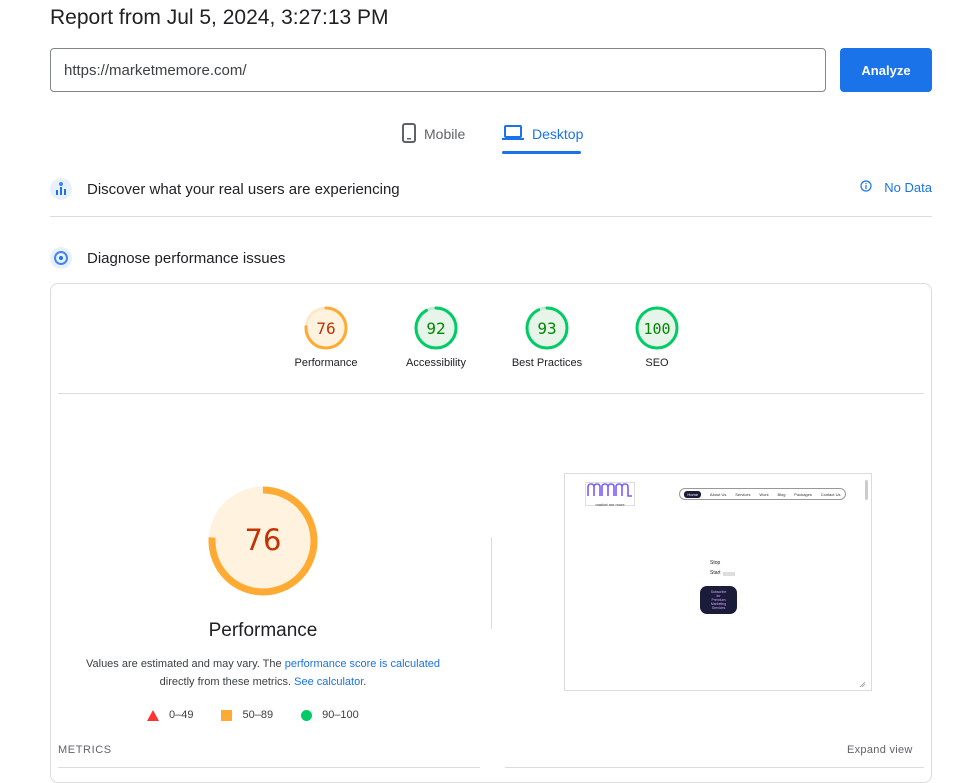 This screenshot has height=783, width=975. What do you see at coordinates (886, 70) in the screenshot?
I see `analyze-button: Analyze` at bounding box center [886, 70].